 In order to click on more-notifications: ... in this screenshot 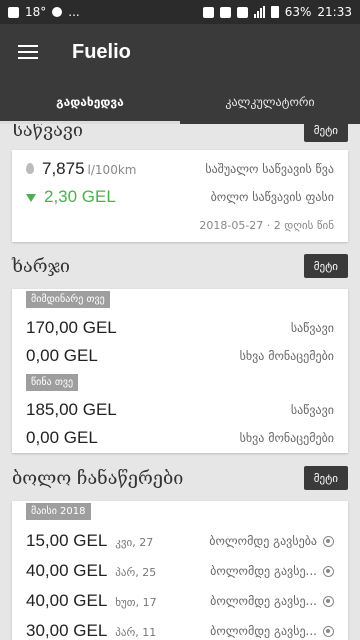, I will do `click(74, 12)`.